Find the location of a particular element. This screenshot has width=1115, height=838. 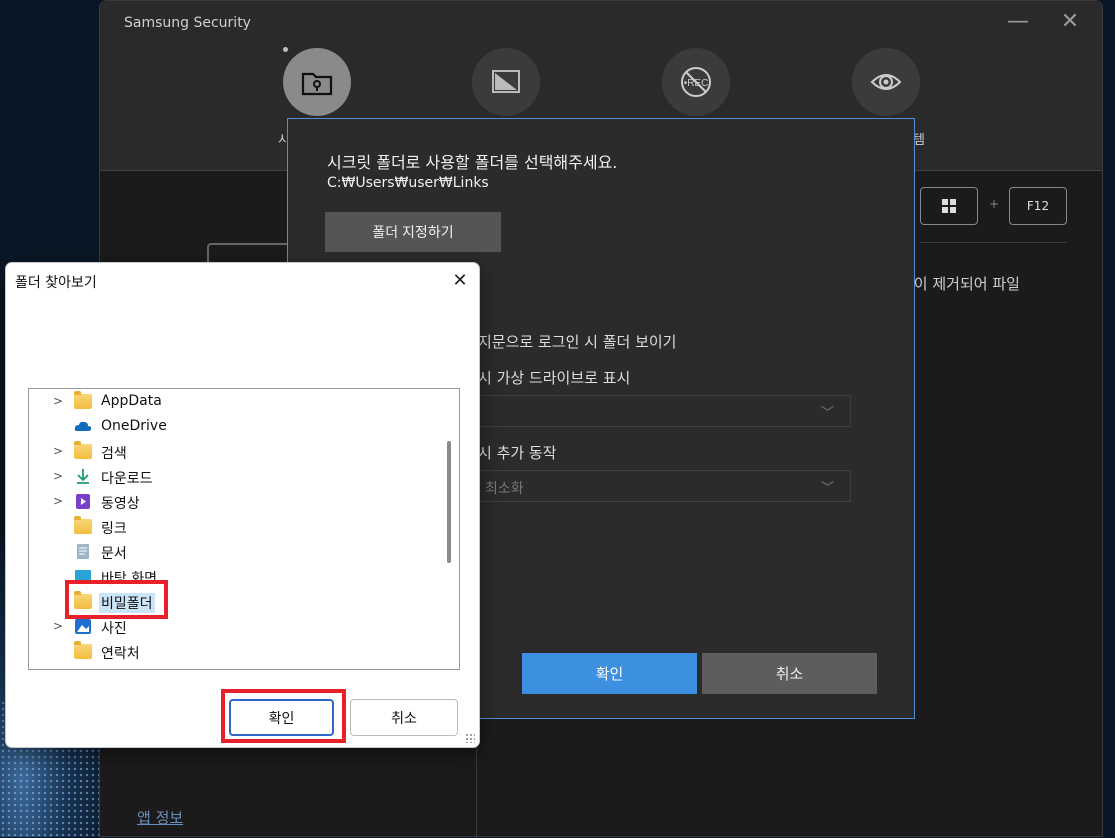

resize-grip is located at coordinates (470, 738).